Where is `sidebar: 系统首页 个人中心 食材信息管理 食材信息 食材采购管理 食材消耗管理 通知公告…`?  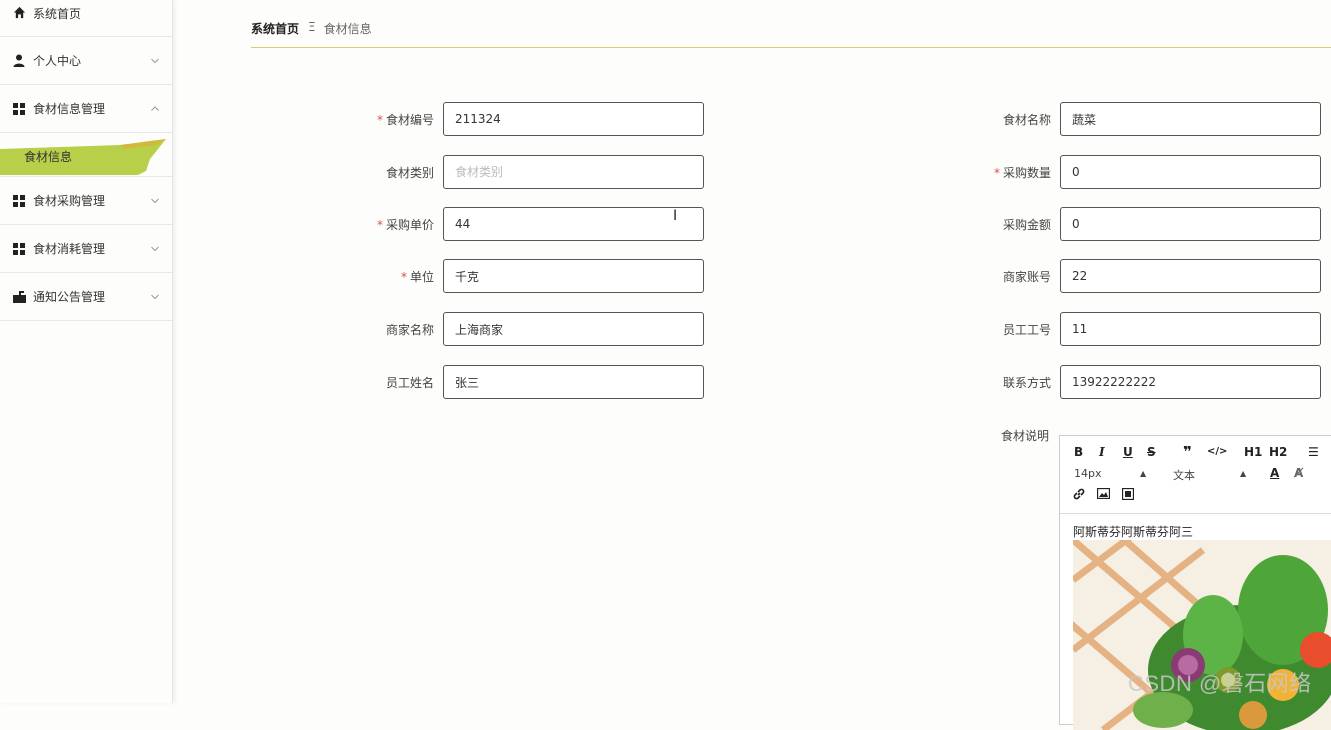
sidebar: 系统首页 个人中心 食材信息管理 食材信息 食材采购管理 食材消耗管理 通知公告… is located at coordinates (86, 351).